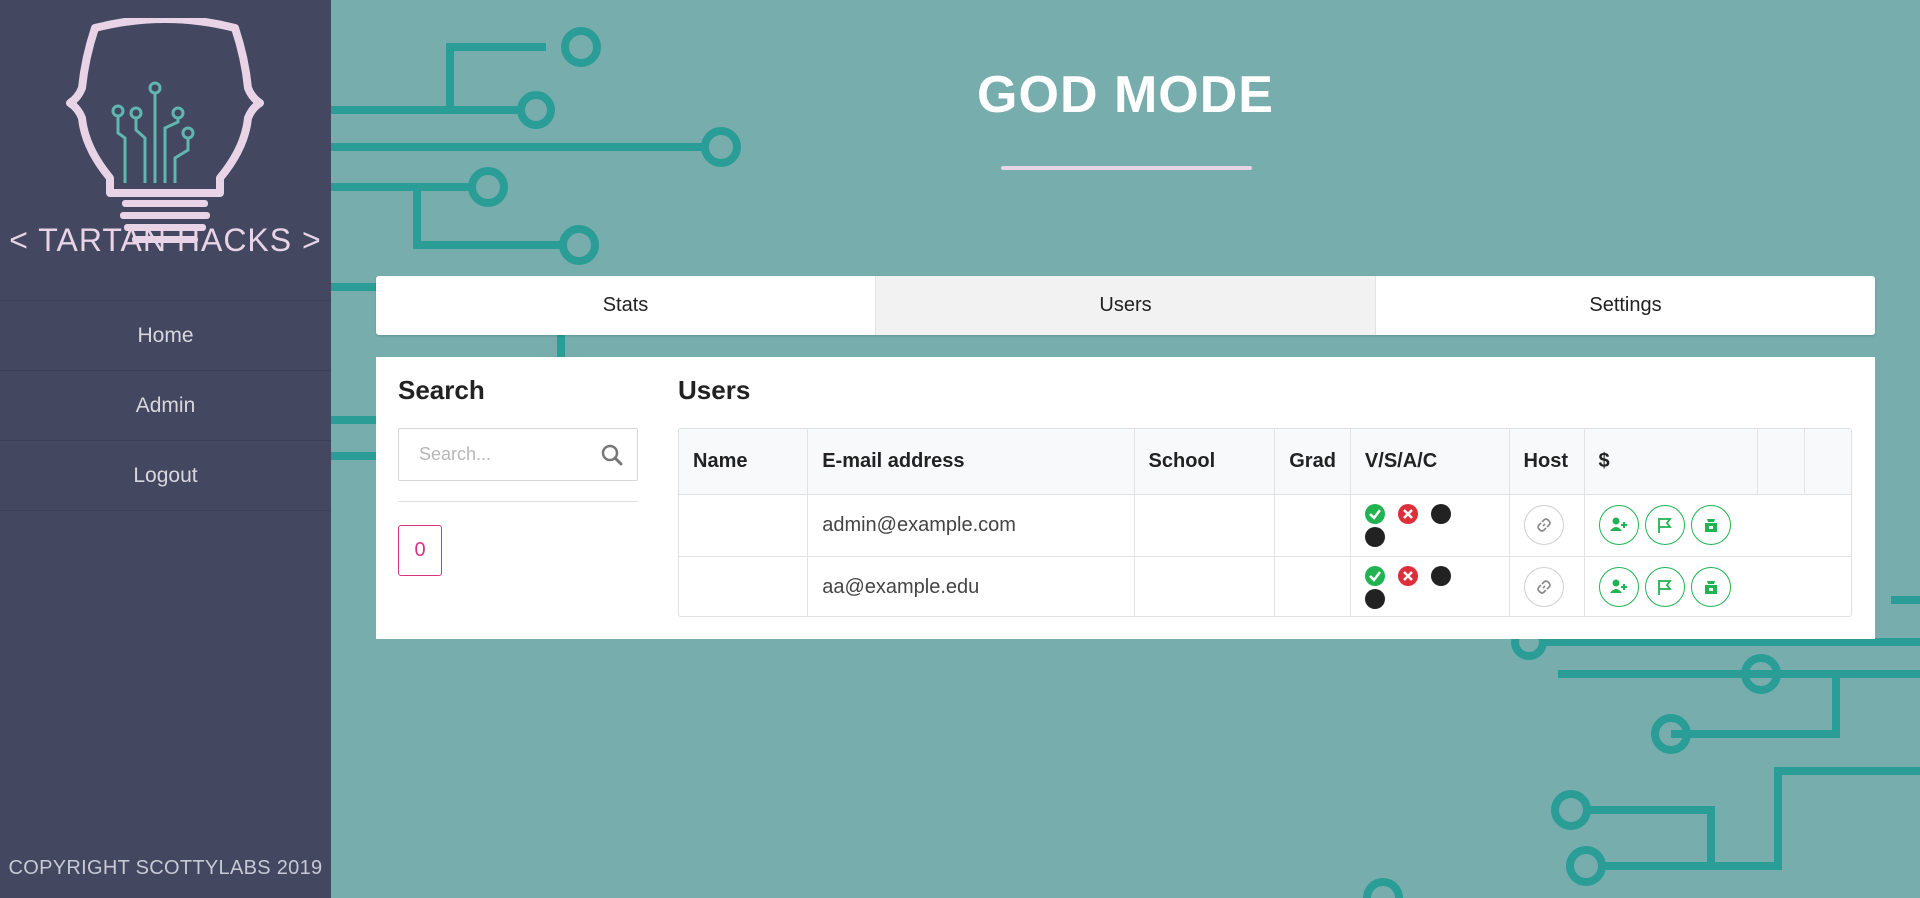  Describe the element at coordinates (441, 390) in the screenshot. I see `search-heading: Search` at that location.